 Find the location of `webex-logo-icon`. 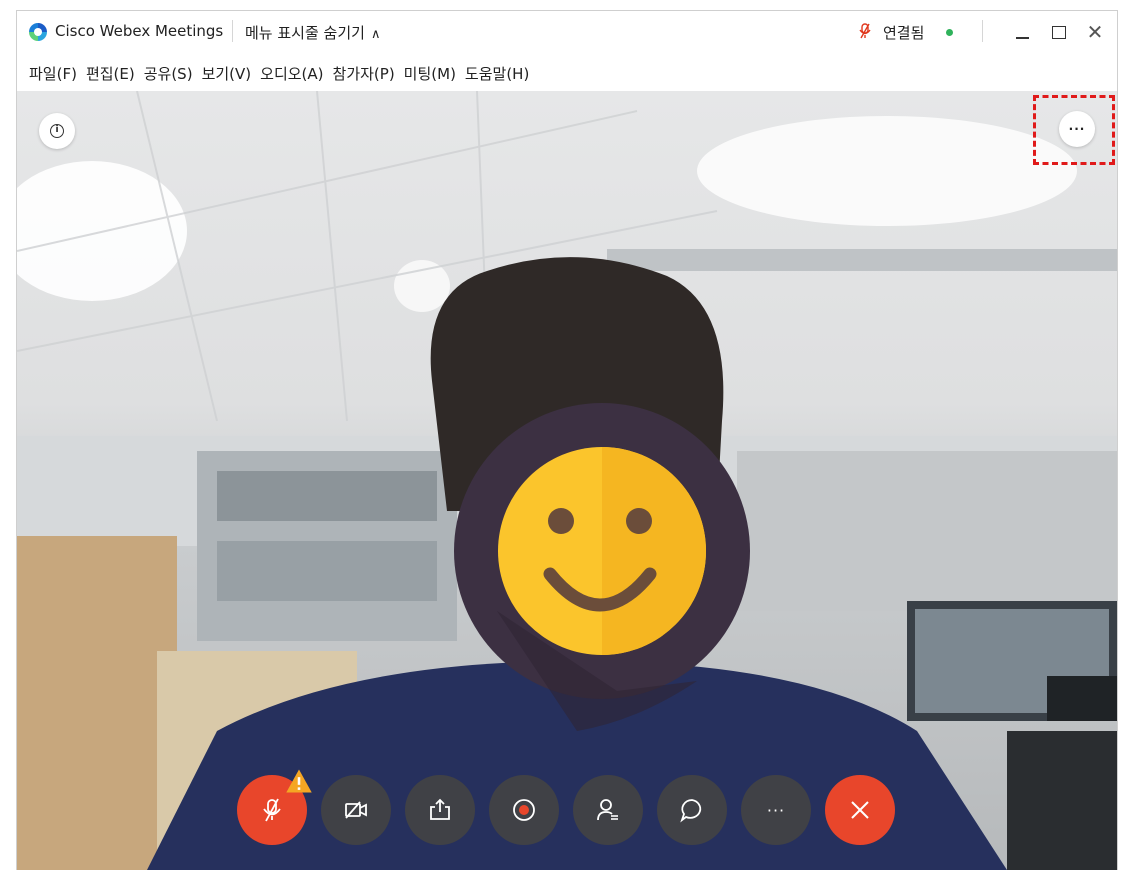

webex-logo-icon is located at coordinates (38, 32).